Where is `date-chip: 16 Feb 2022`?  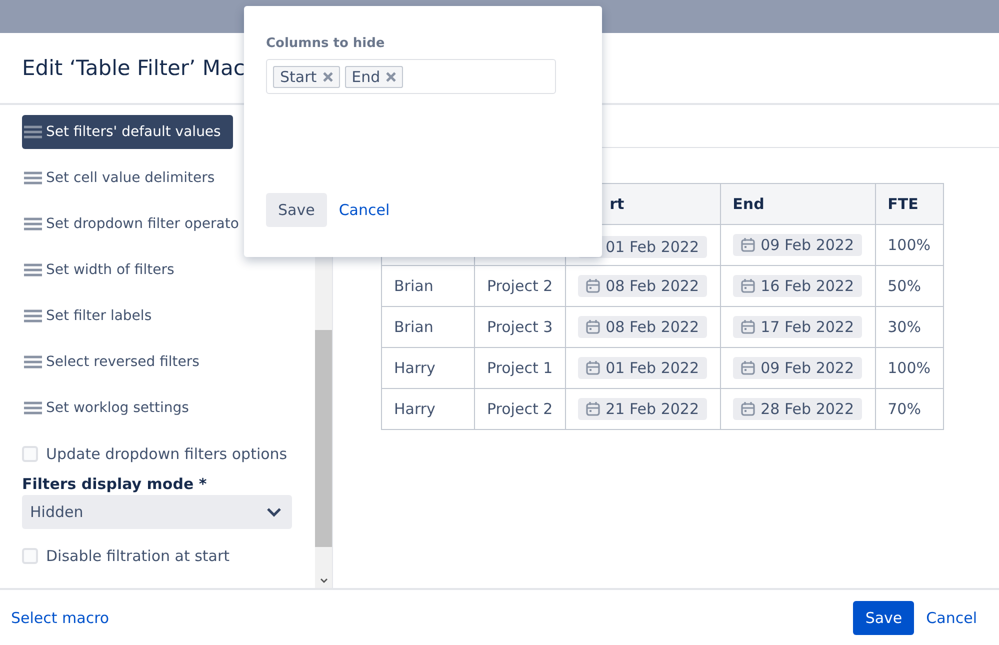
date-chip: 16 Feb 2022 is located at coordinates (797, 286).